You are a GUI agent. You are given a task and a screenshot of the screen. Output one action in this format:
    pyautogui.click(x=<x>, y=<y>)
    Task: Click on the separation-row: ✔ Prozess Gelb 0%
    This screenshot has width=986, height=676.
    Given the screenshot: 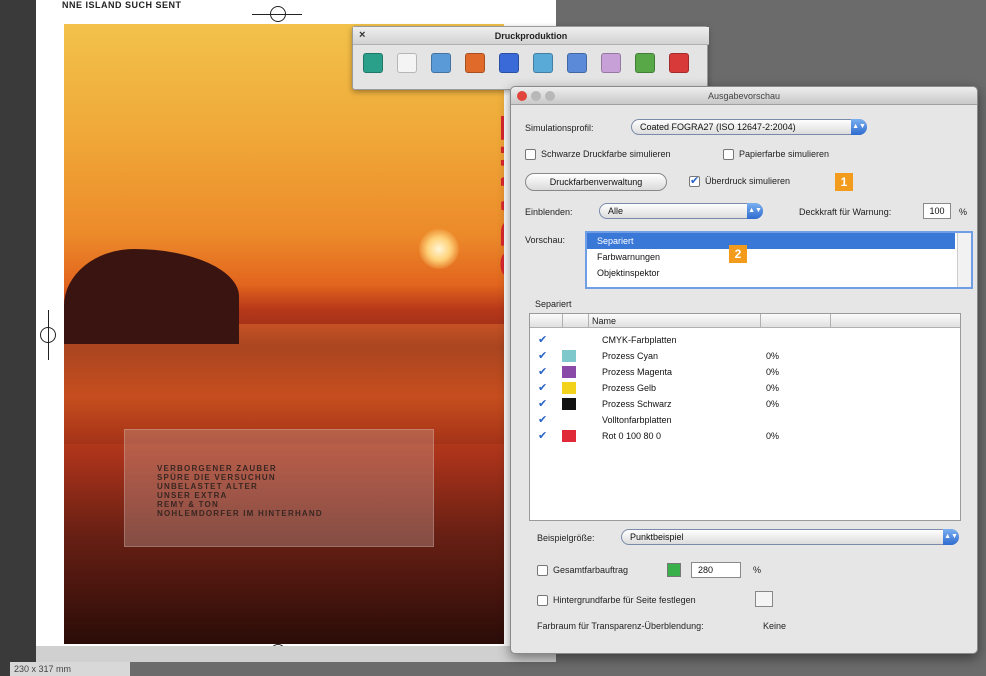 What is the action you would take?
    pyautogui.click(x=745, y=388)
    